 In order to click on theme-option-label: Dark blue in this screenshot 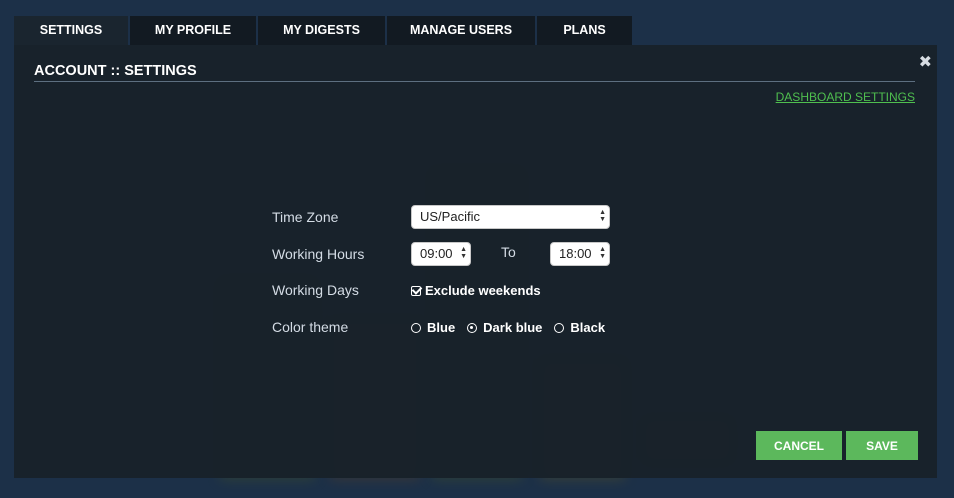, I will do `click(513, 327)`.